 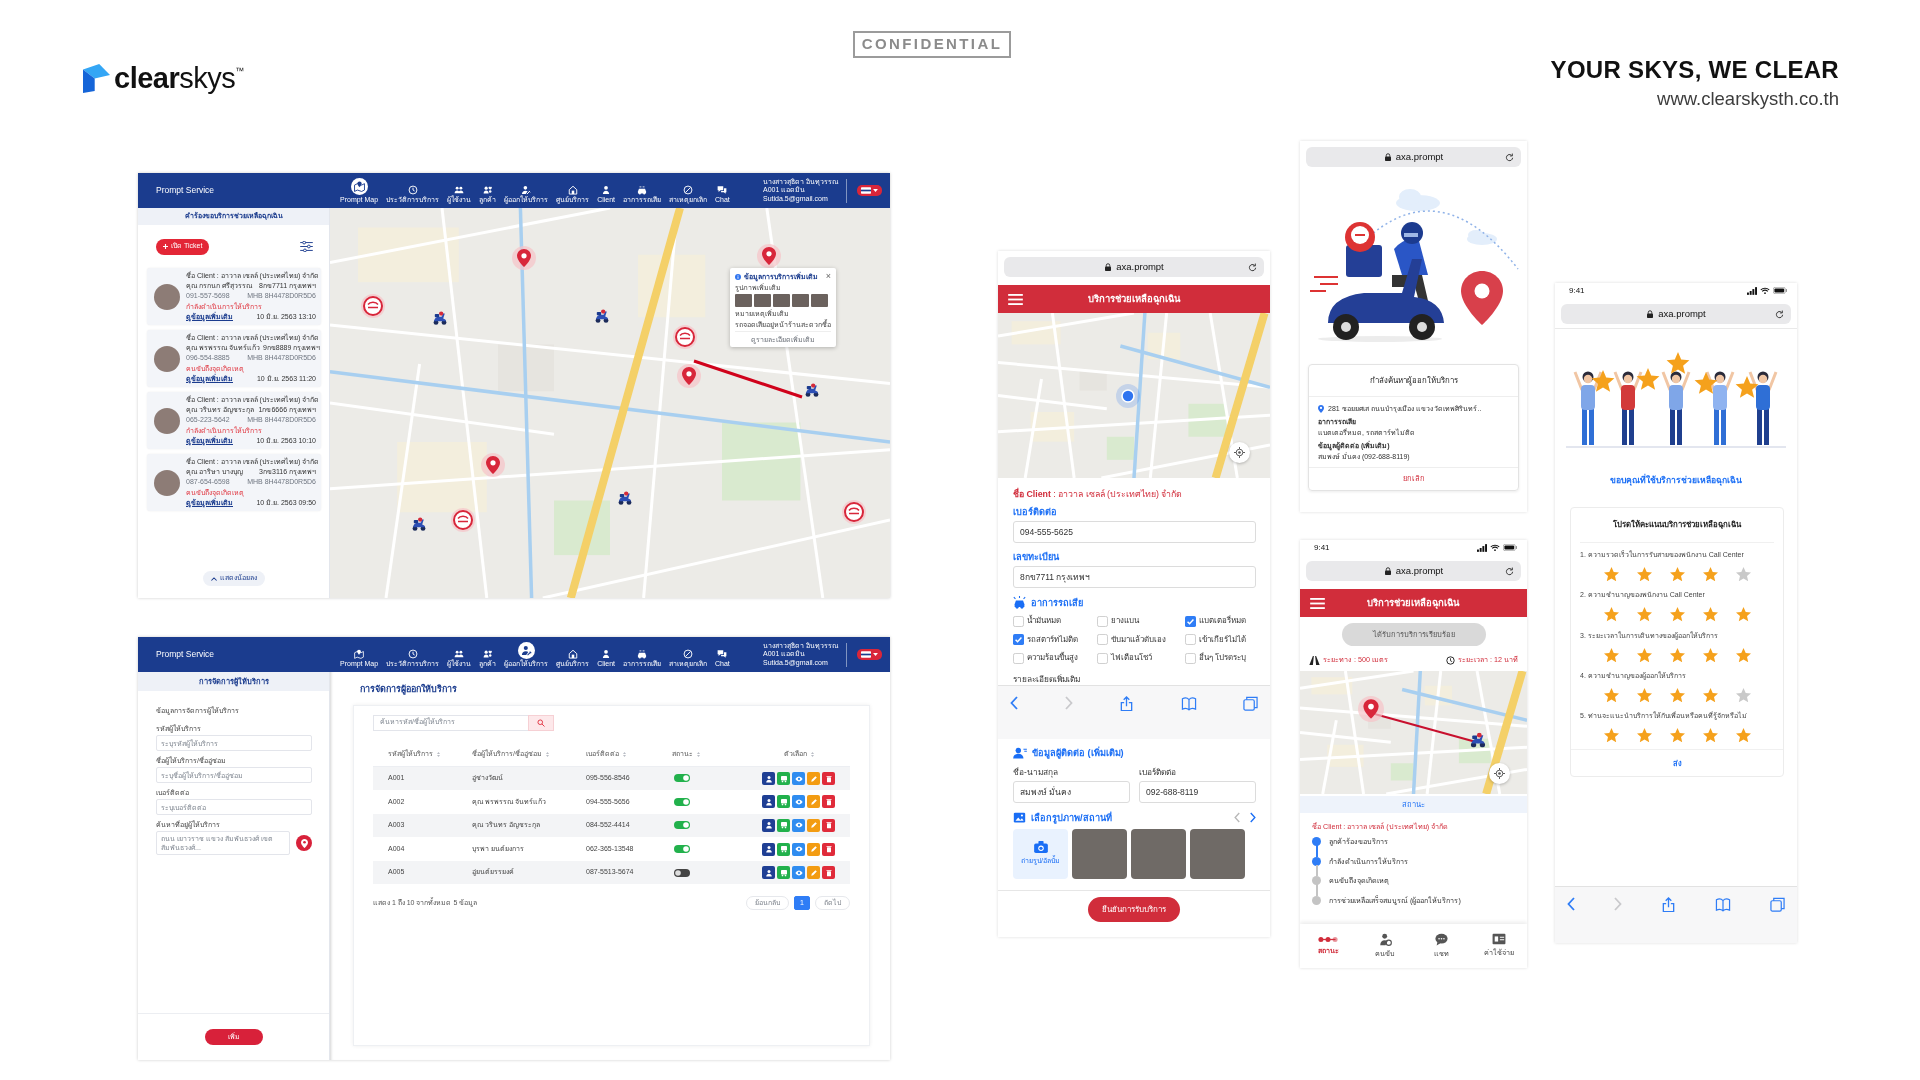 I want to click on search-button, so click(x=541, y=722).